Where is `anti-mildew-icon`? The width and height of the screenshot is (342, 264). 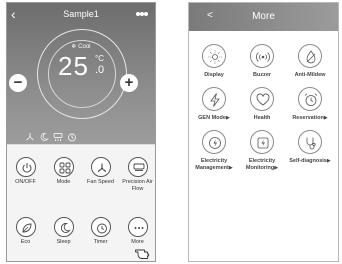
anti-mildew-icon is located at coordinates (310, 56).